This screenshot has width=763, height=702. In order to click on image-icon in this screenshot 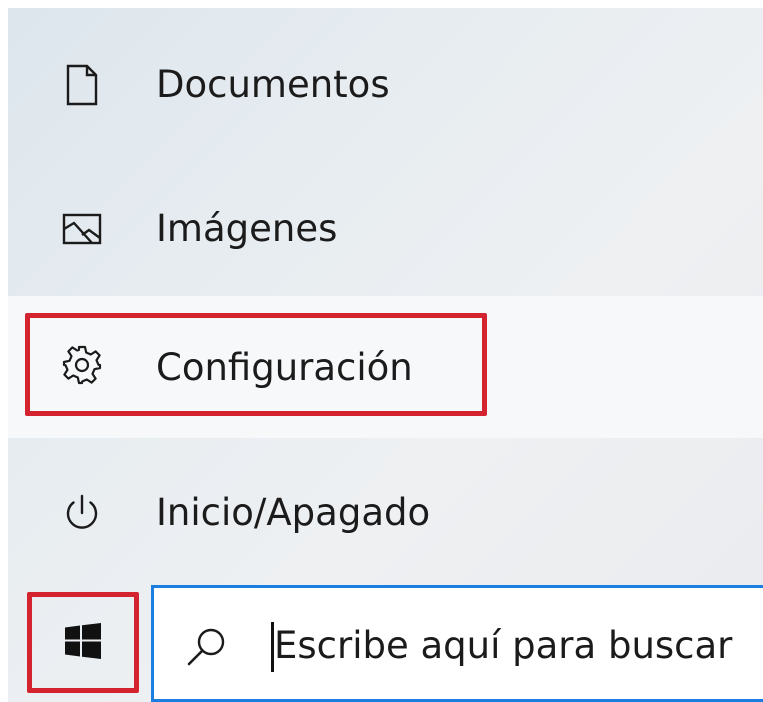, I will do `click(82, 229)`.